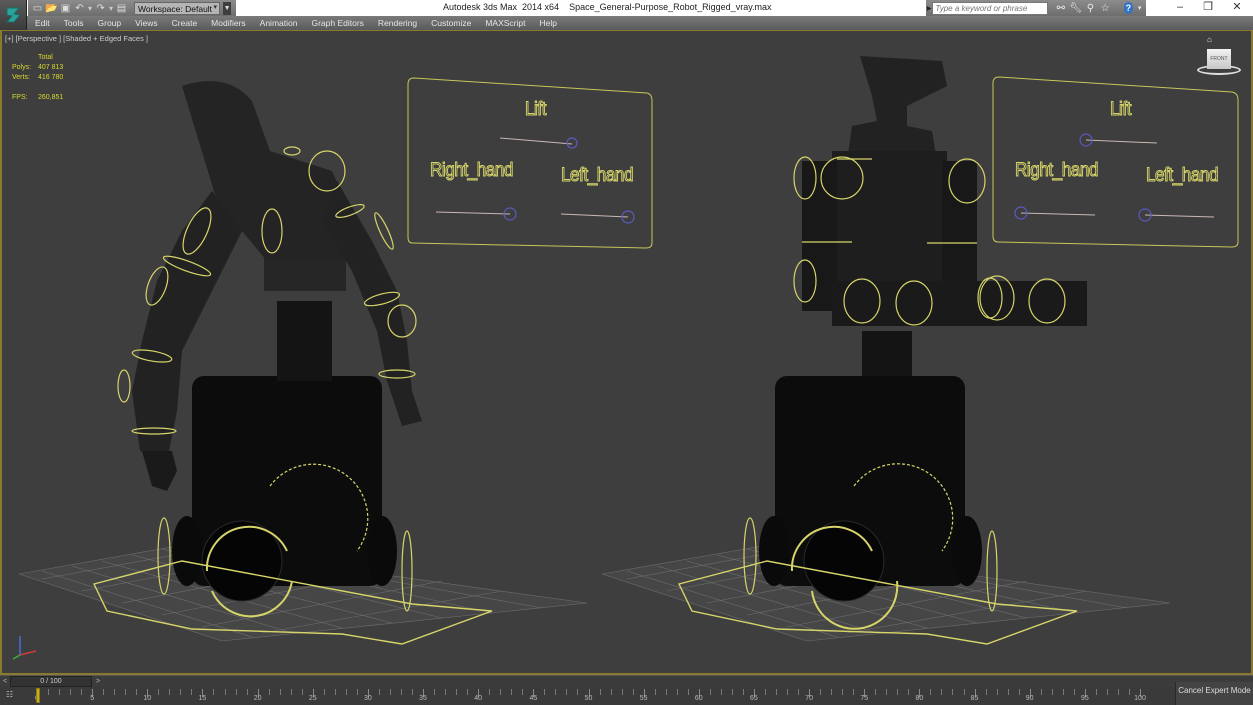  I want to click on frame-tick-label: 85, so click(974, 698).